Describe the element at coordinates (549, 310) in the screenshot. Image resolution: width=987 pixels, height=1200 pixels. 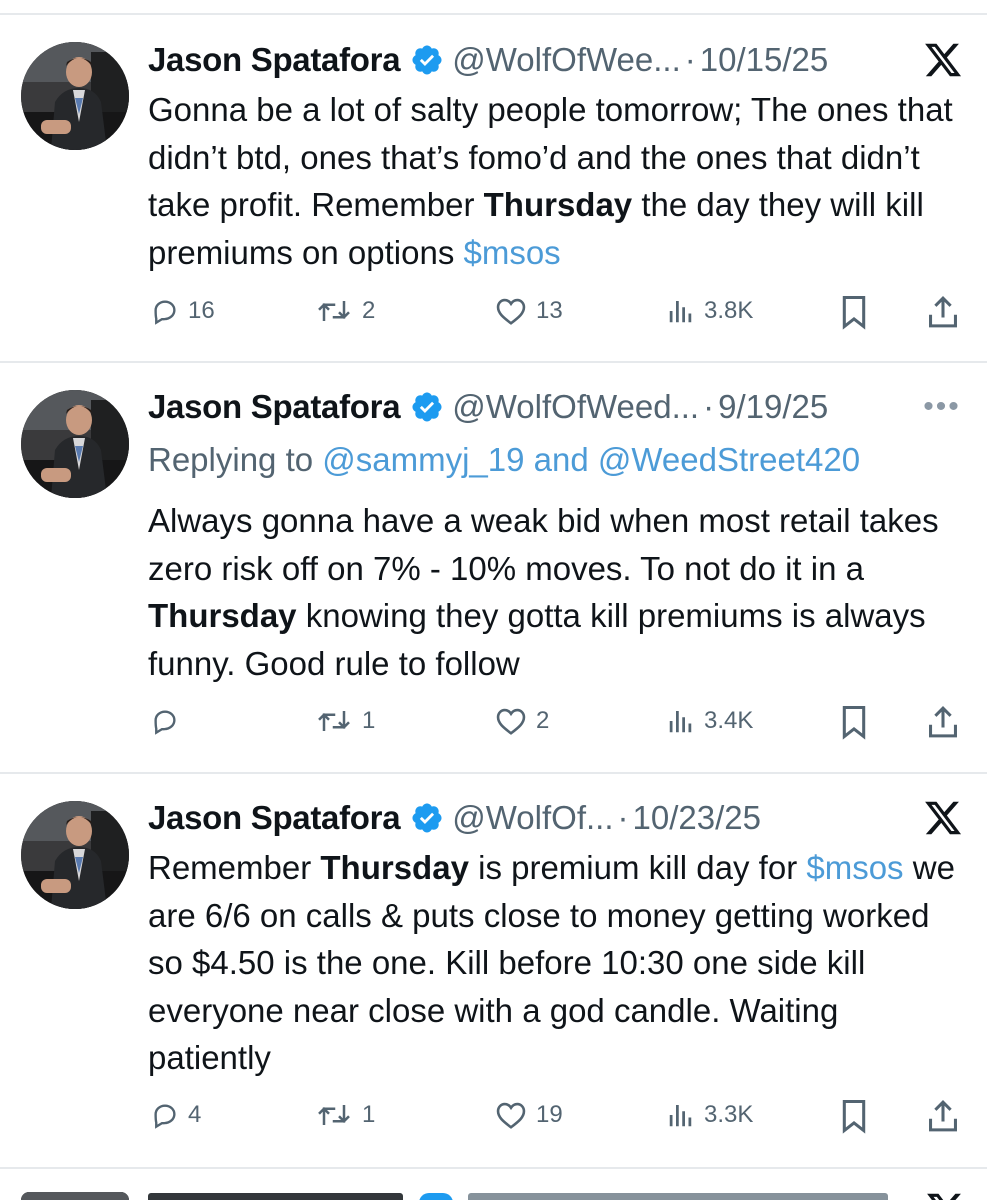
I see `like-count: 13` at that location.